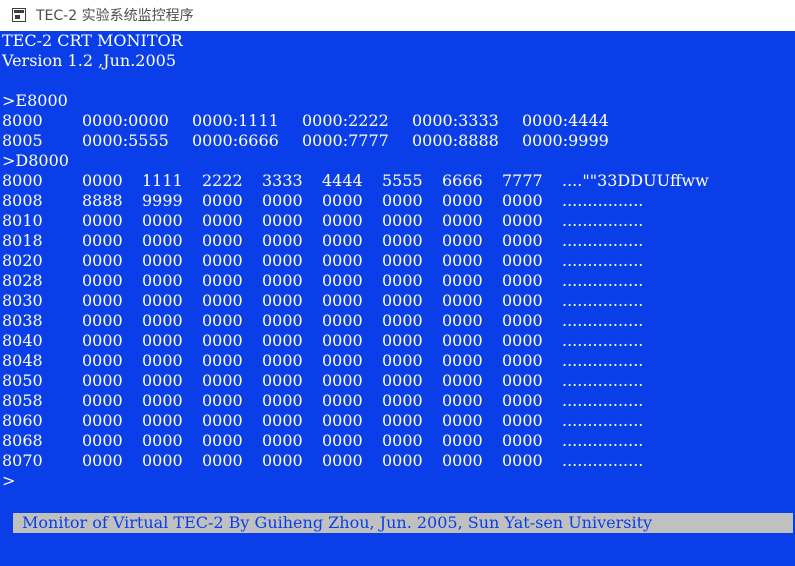 The height and width of the screenshot is (566, 795). I want to click on e-row-cell: 0000:7777, so click(345, 140).